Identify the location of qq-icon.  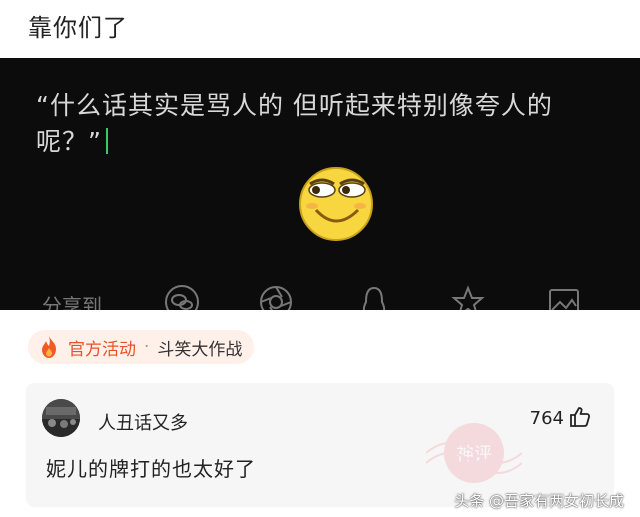
(374, 297).